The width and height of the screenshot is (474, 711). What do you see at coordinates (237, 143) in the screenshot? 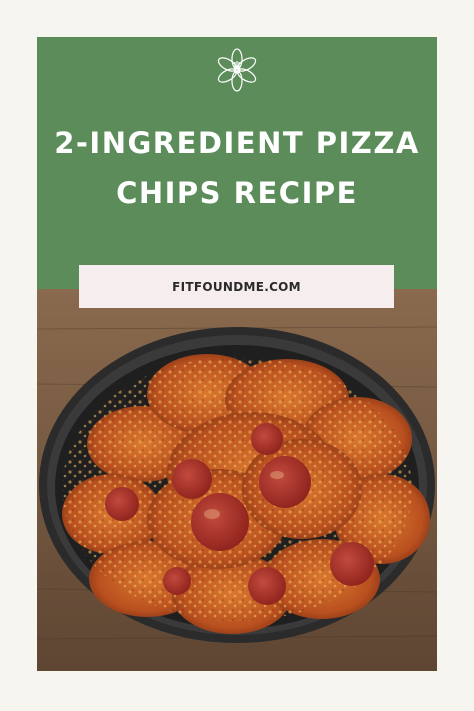
I see `title-line-1: 2-INGREDIENT PIZZA` at bounding box center [237, 143].